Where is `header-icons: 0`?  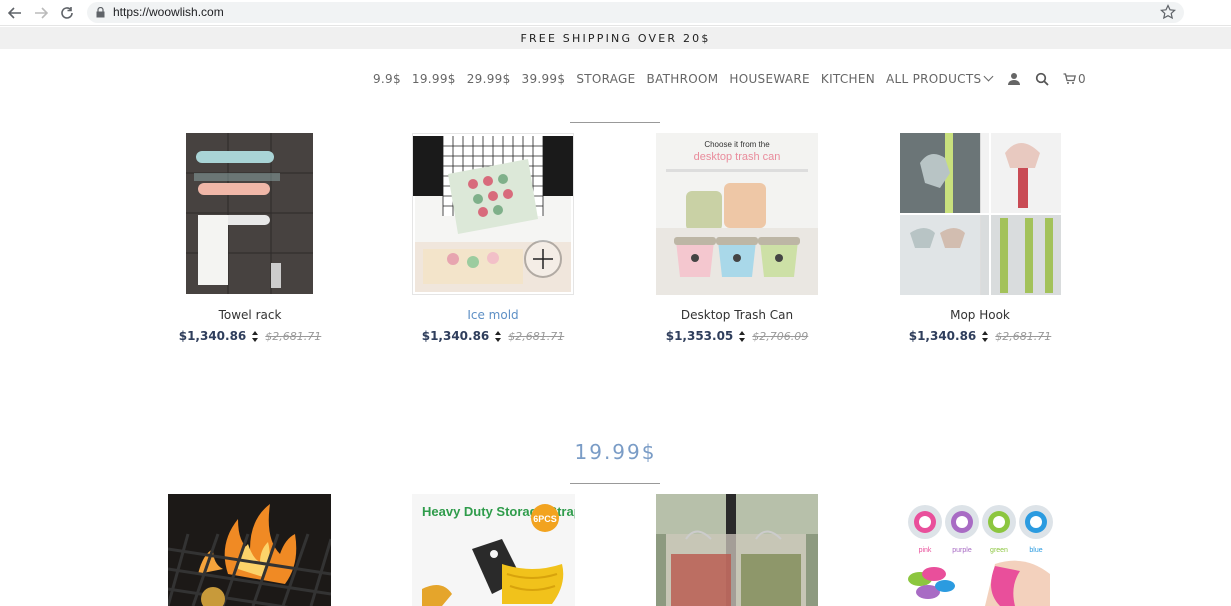
header-icons: 0 is located at coordinates (1046, 79).